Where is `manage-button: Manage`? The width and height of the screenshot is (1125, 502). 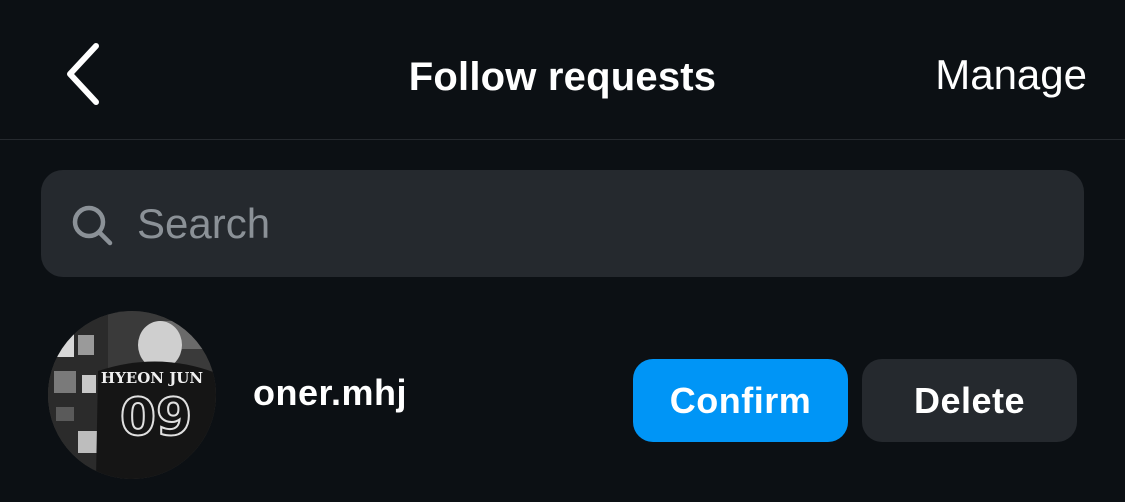
manage-button: Manage is located at coordinates (1011, 75).